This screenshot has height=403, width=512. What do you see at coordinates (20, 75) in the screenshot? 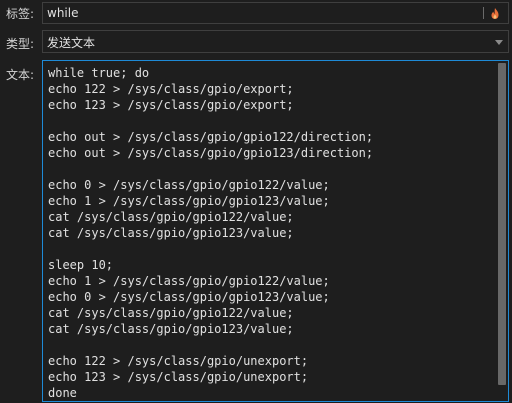
I see `text-label: 文本:` at bounding box center [20, 75].